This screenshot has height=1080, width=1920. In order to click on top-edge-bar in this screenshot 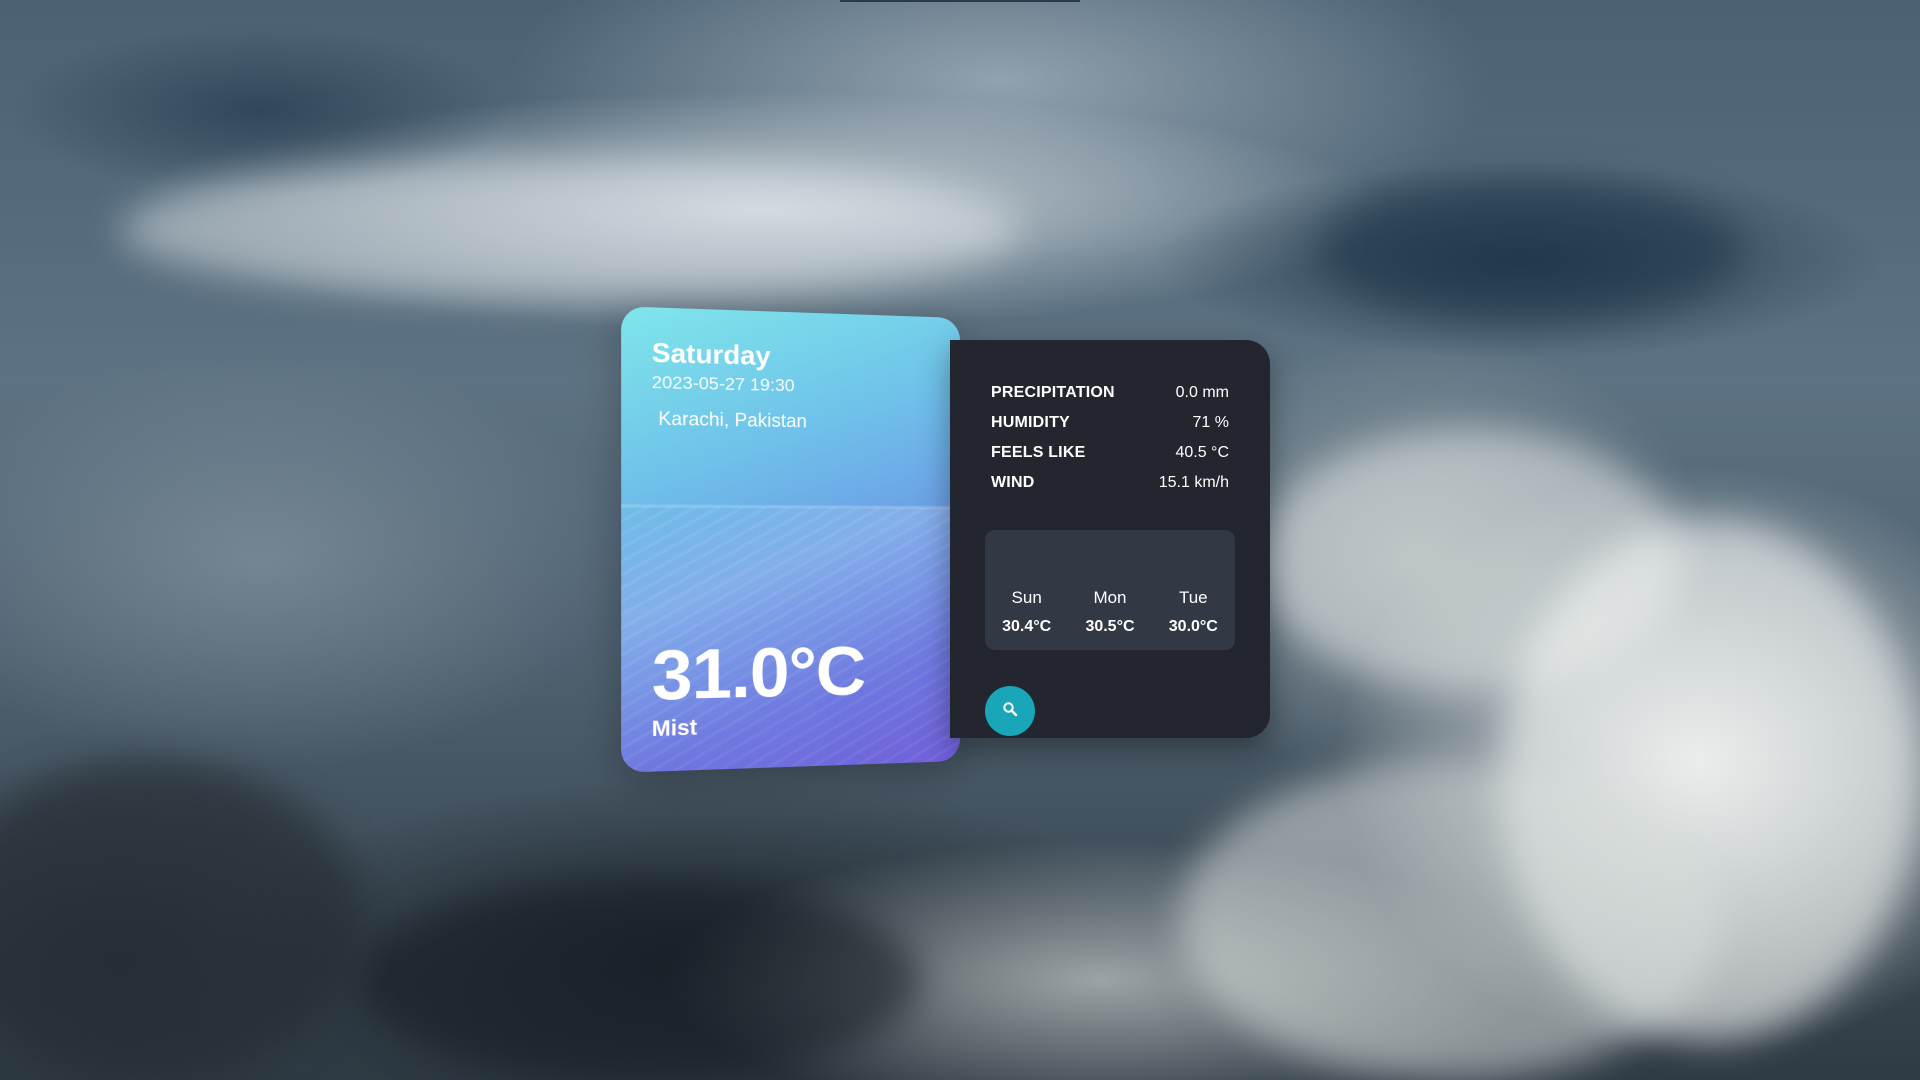, I will do `click(960, 1)`.